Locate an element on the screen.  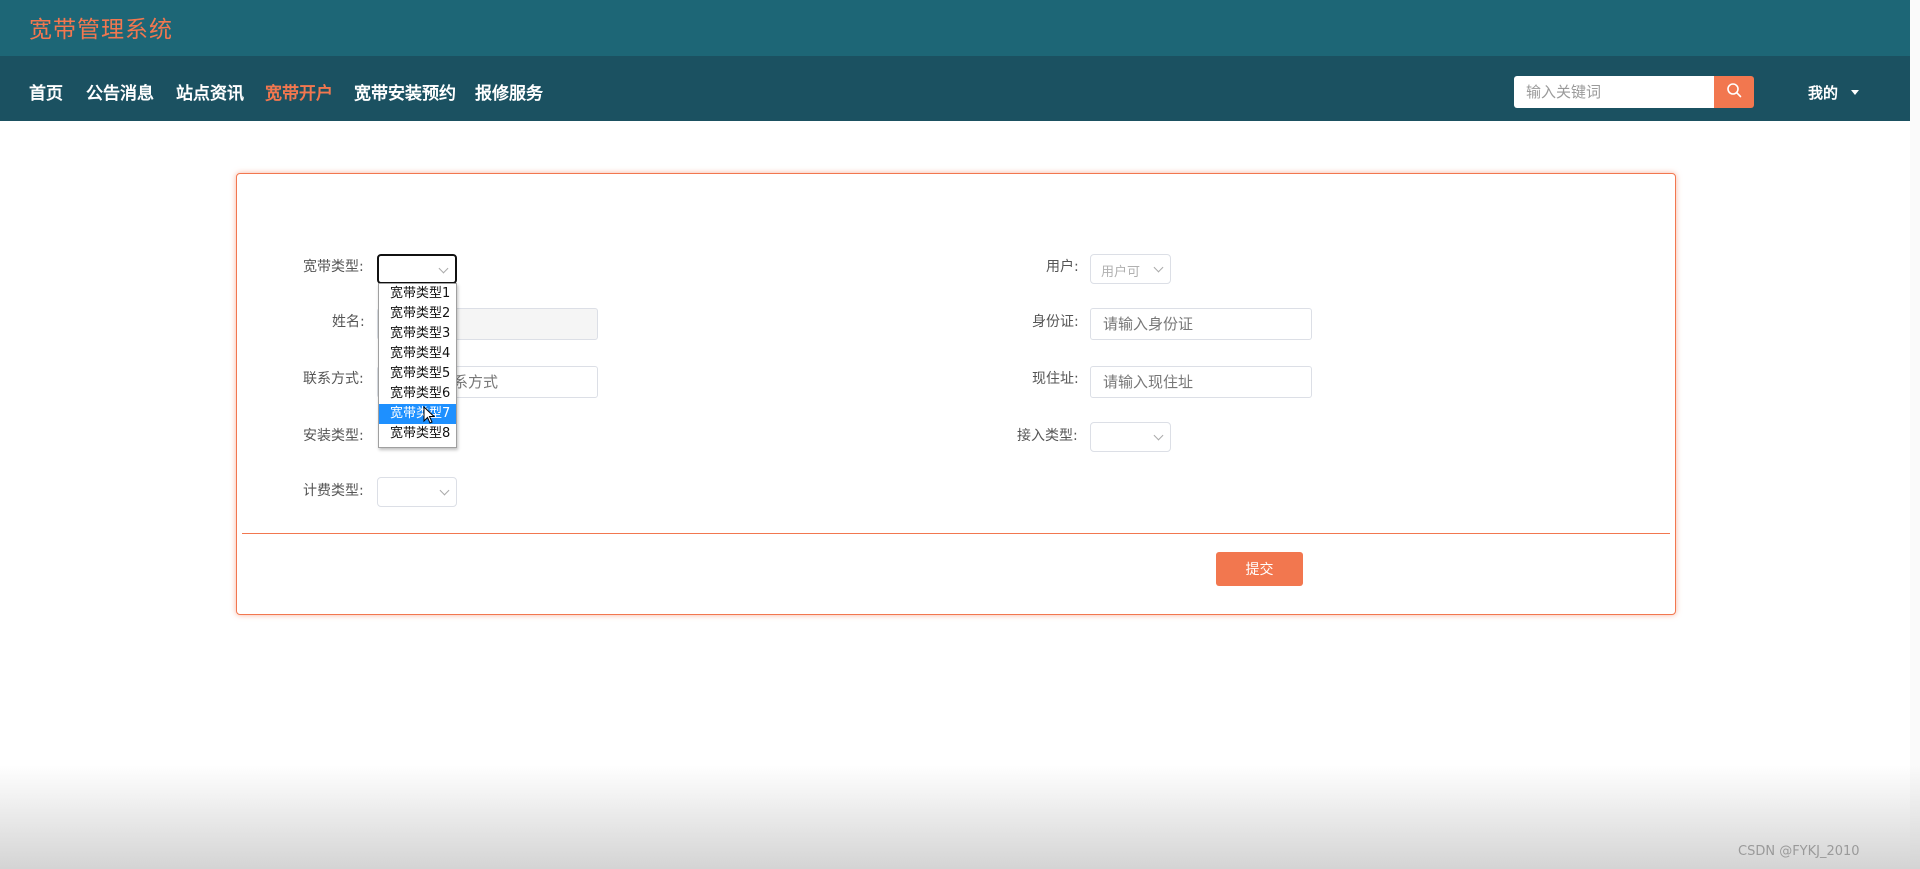
search-icon is located at coordinates (1734, 92).